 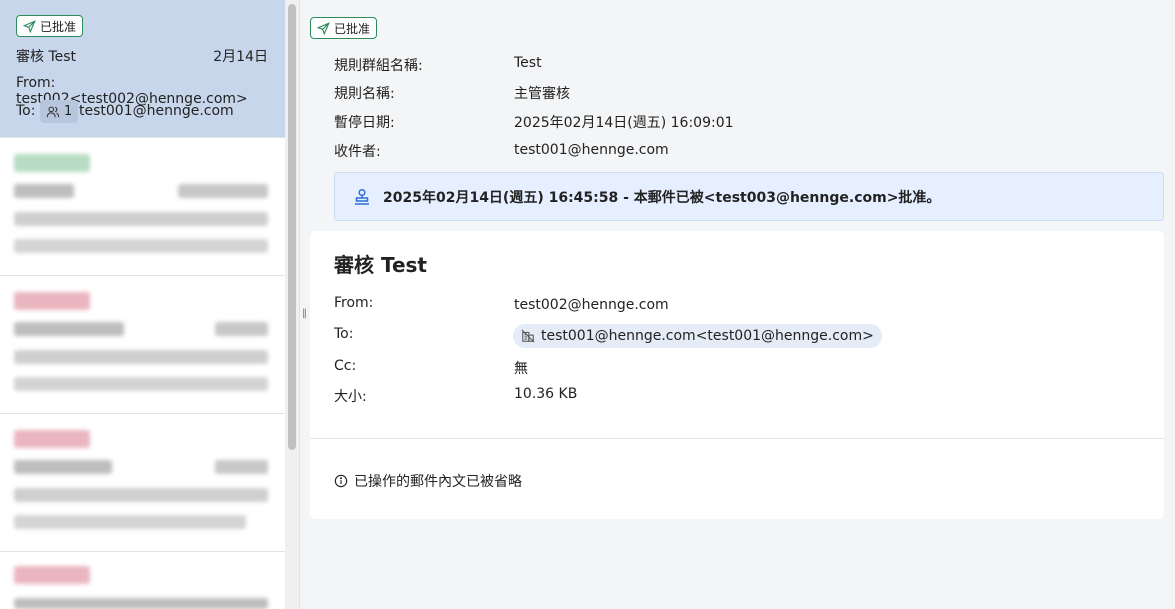 What do you see at coordinates (362, 196) in the screenshot?
I see `stamp-icon` at bounding box center [362, 196].